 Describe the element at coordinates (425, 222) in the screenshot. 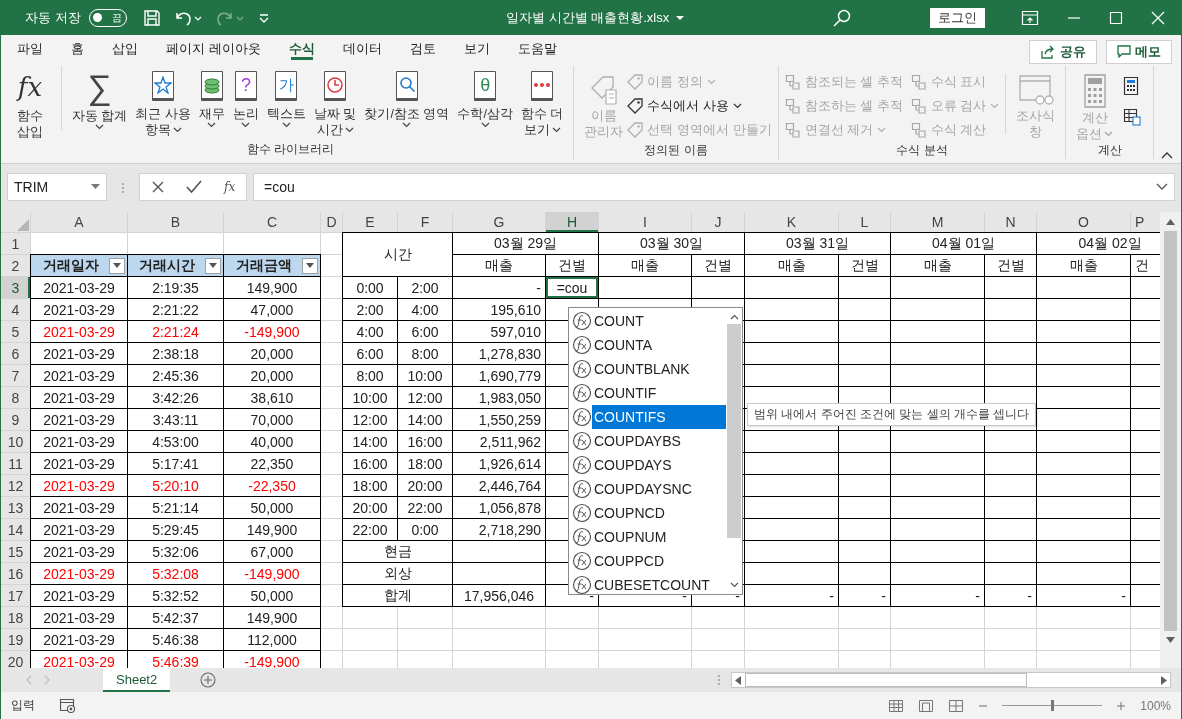

I see `column-header: F` at that location.